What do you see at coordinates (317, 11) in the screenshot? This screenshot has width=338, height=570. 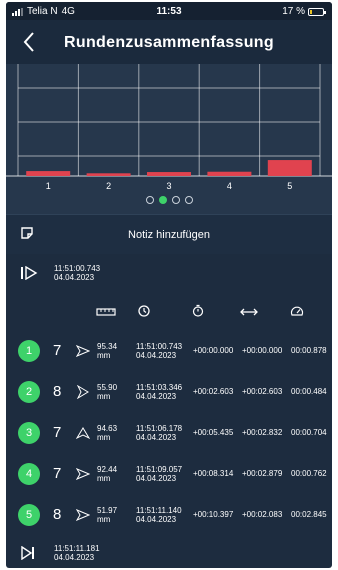 I see `battery-icon` at bounding box center [317, 11].